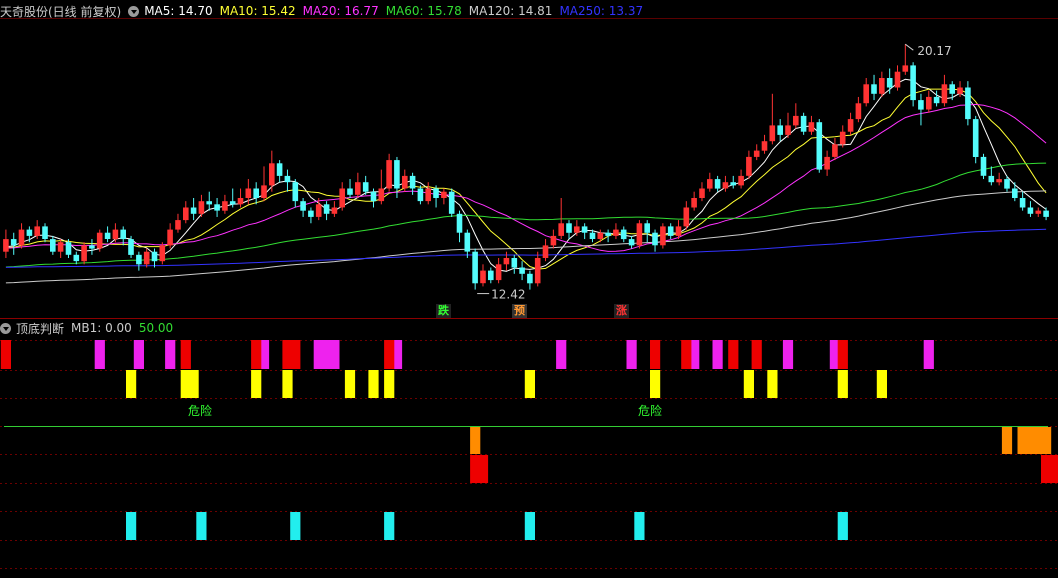  Describe the element at coordinates (909, 47) in the screenshot. I see `high-pointer` at that location.